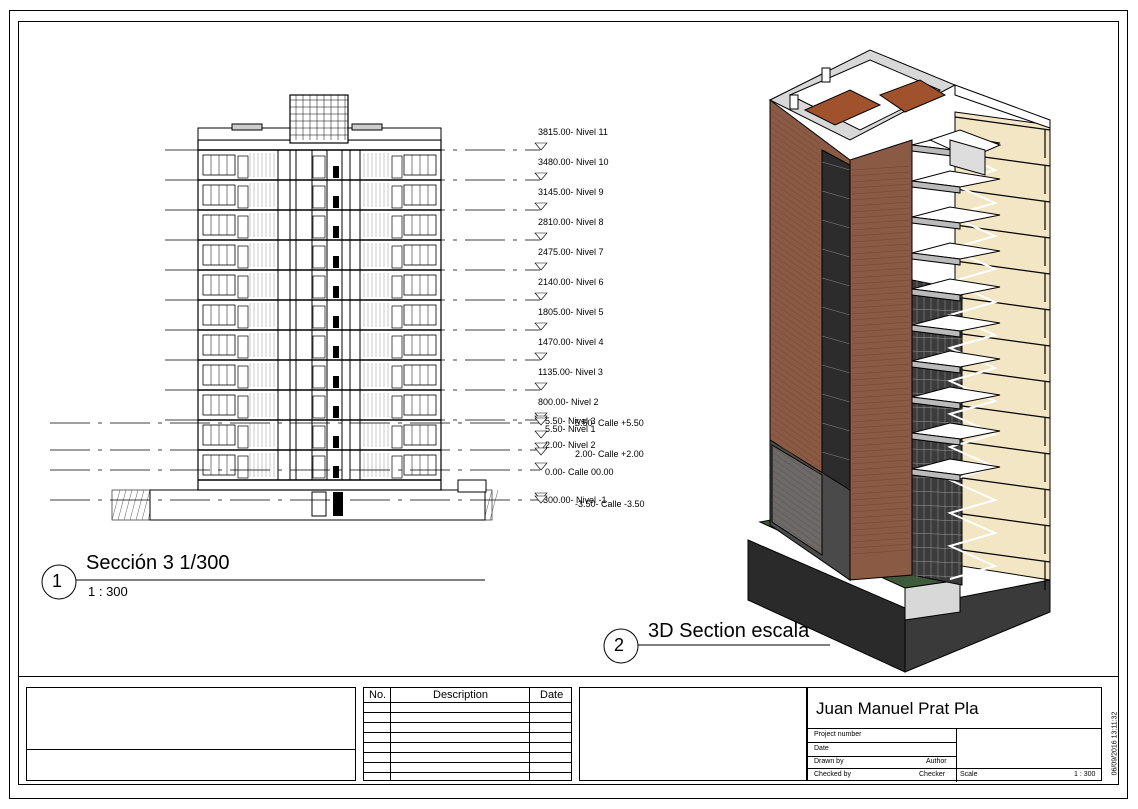 The height and width of the screenshot is (809, 1138). I want to click on level-label-text: 1135.00- Nivel 3, so click(570, 372).